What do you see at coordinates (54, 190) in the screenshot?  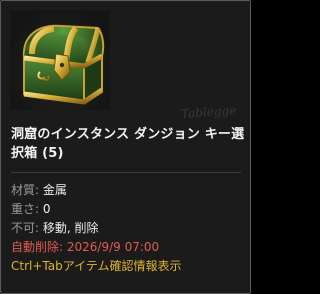 I see `material-value: 金属` at bounding box center [54, 190].